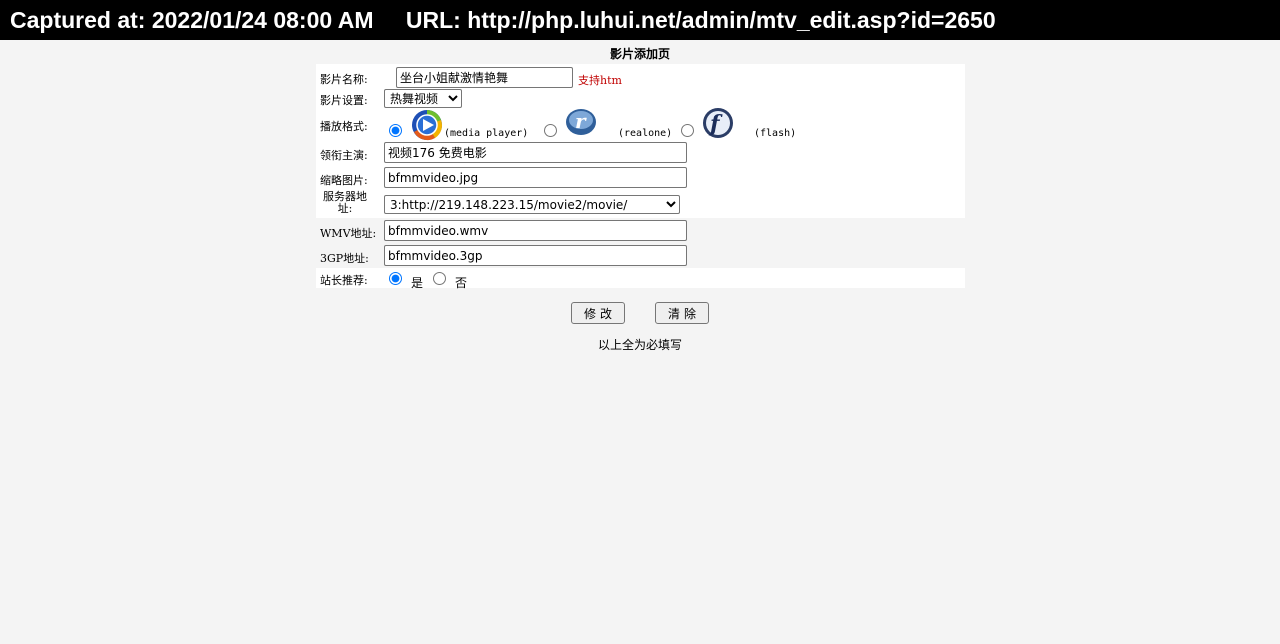 The width and height of the screenshot is (1280, 644). I want to click on capture-timestamp: Captured at: 2022/01/24 08:00 AM, so click(192, 20).